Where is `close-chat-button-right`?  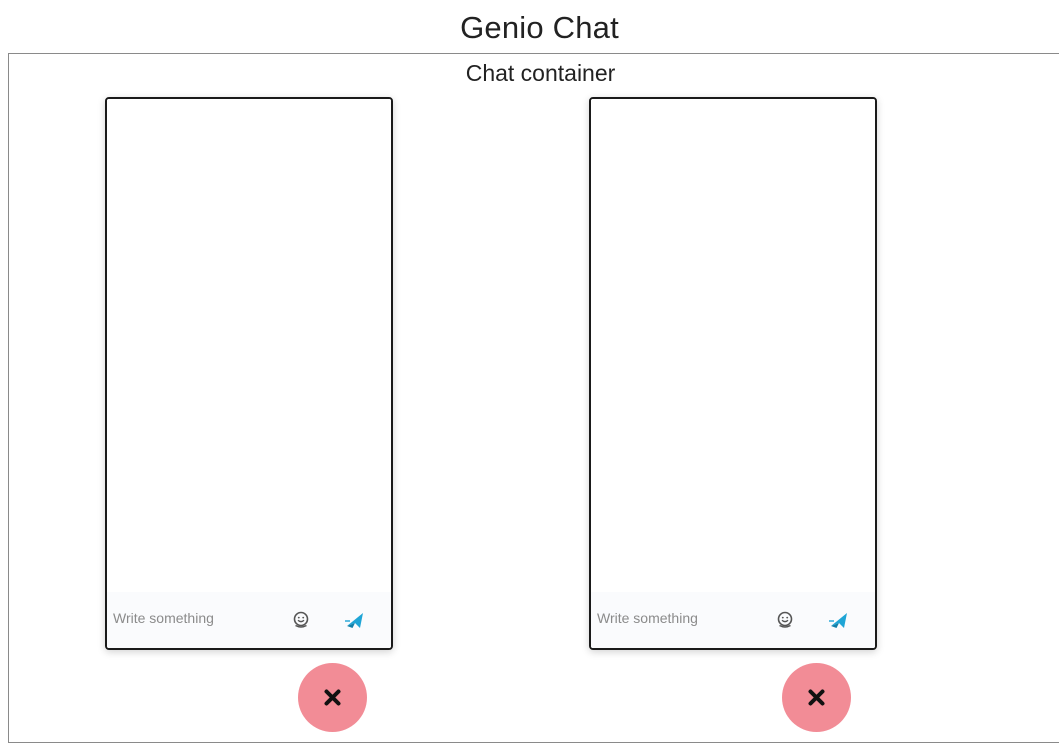
close-chat-button-right is located at coordinates (816, 697).